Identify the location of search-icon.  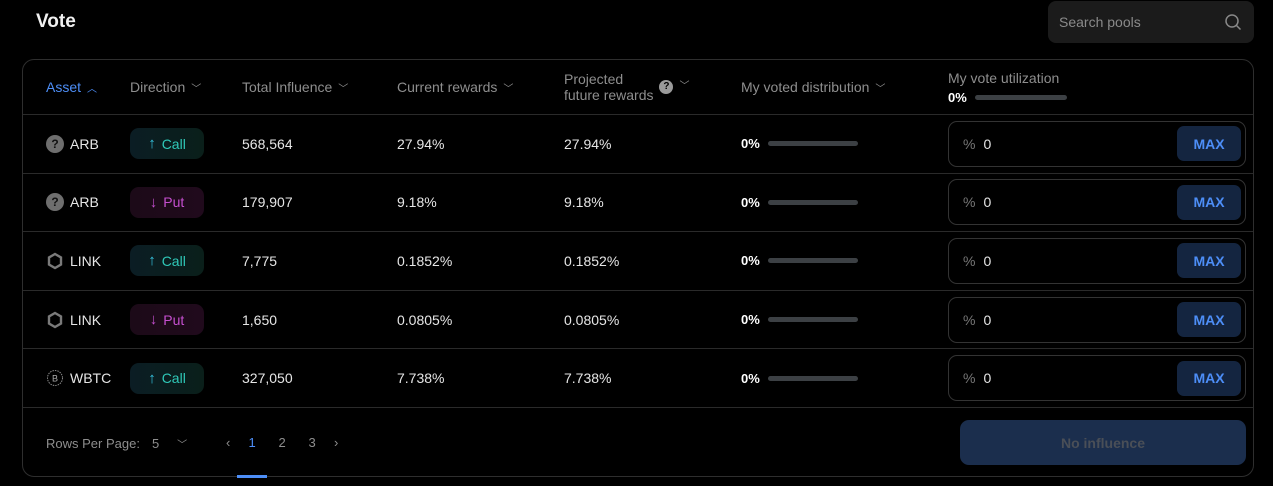
(1233, 22).